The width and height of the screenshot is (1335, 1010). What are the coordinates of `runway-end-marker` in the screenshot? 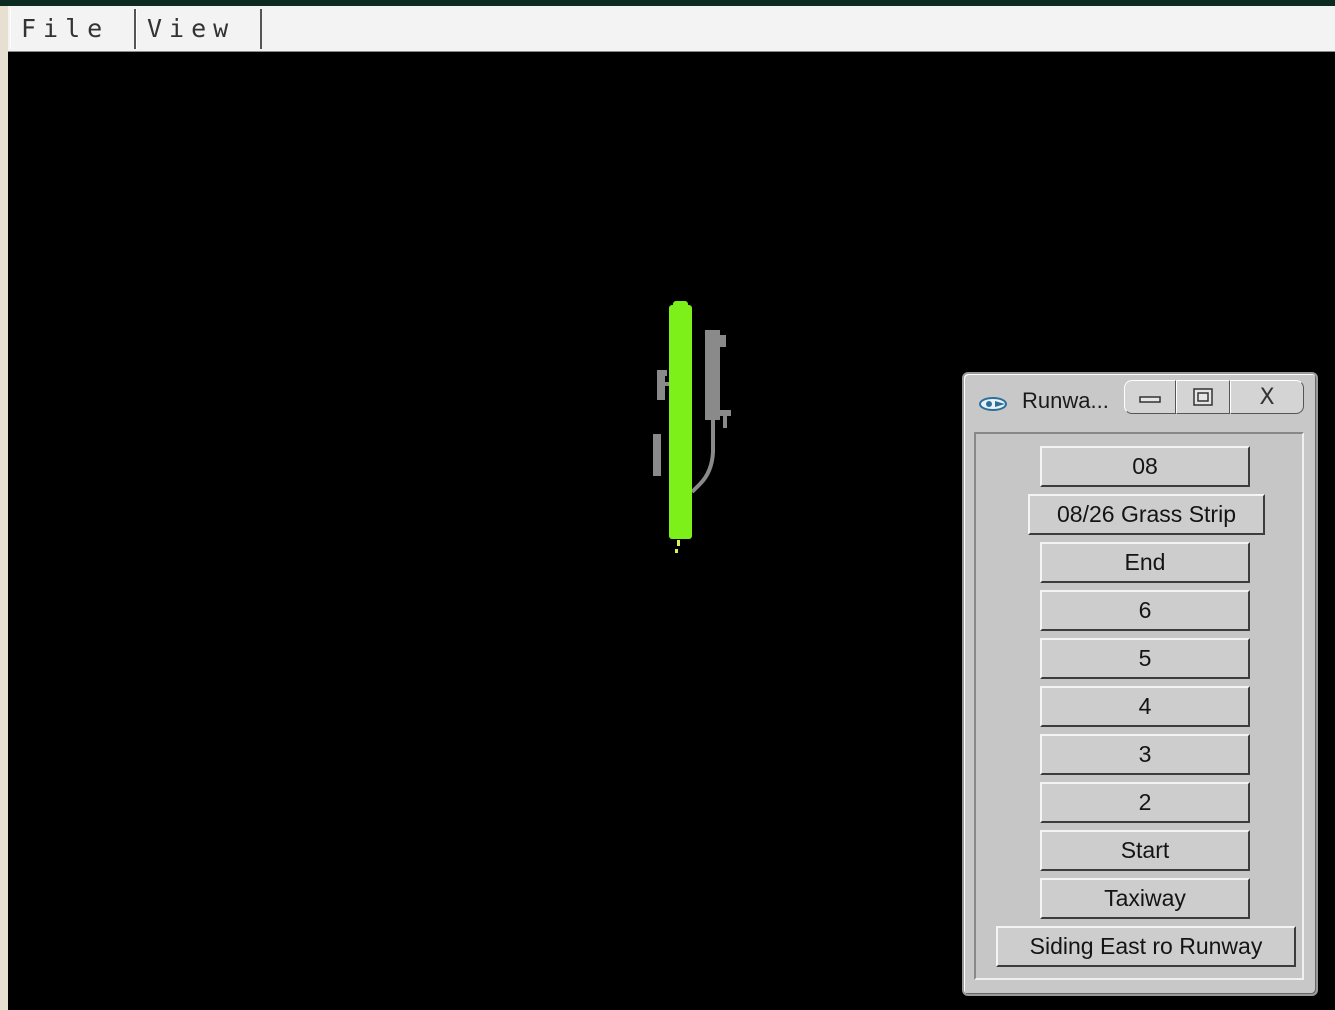 It's located at (678, 543).